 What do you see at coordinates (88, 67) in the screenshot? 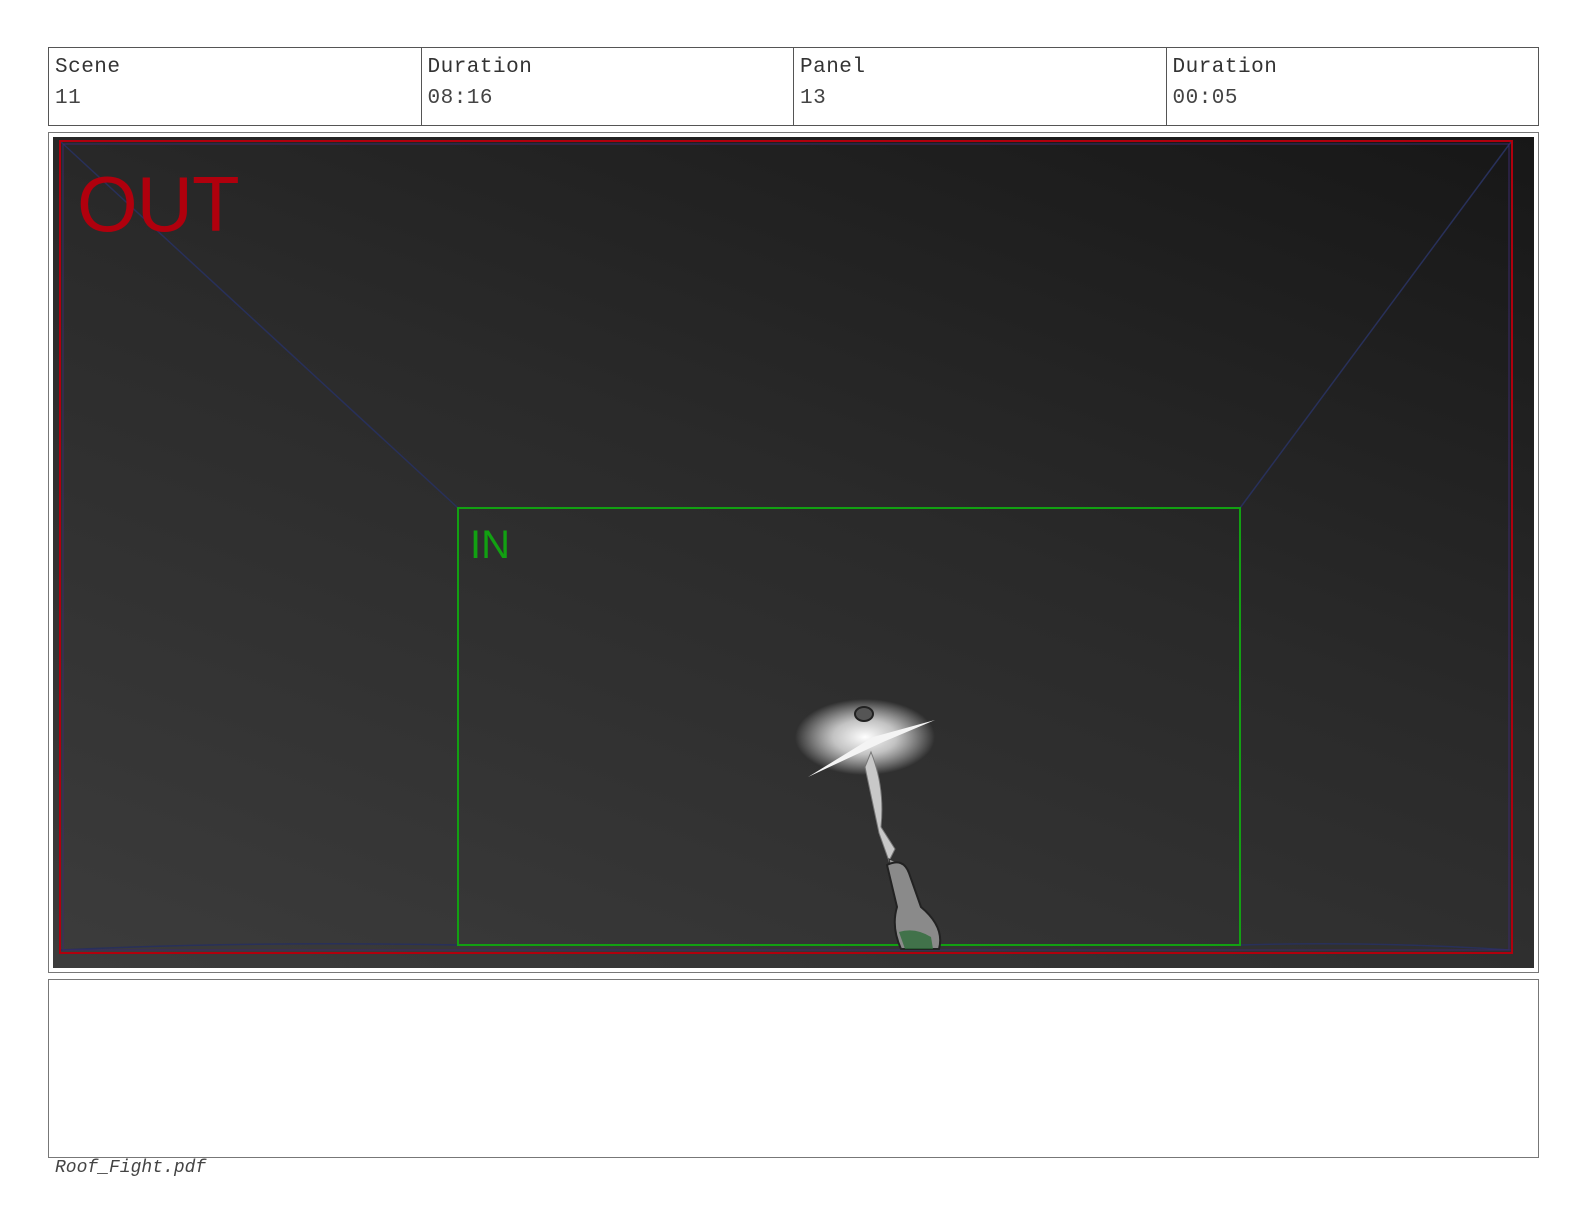
I see `scene-label: Scene` at bounding box center [88, 67].